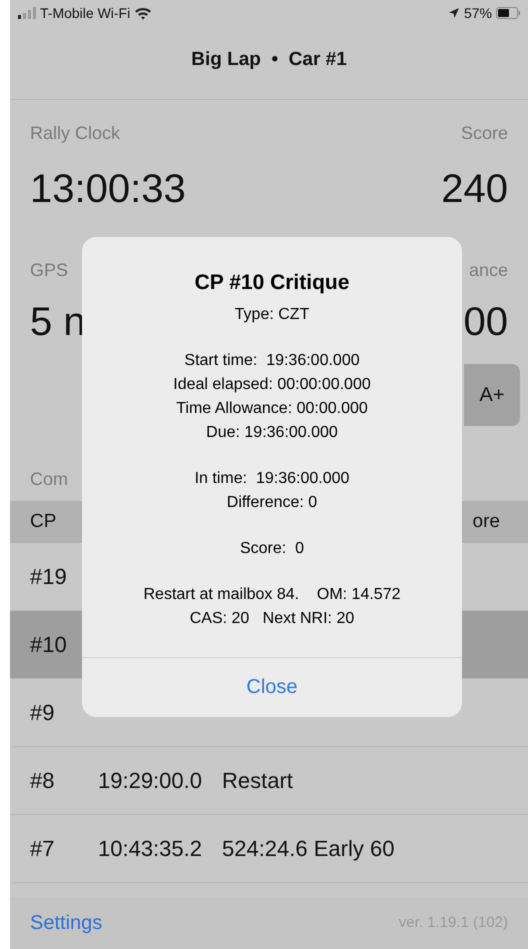  Describe the element at coordinates (272, 360) in the screenshot. I see `dialog-line: Start time: 19:36:00.000` at that location.